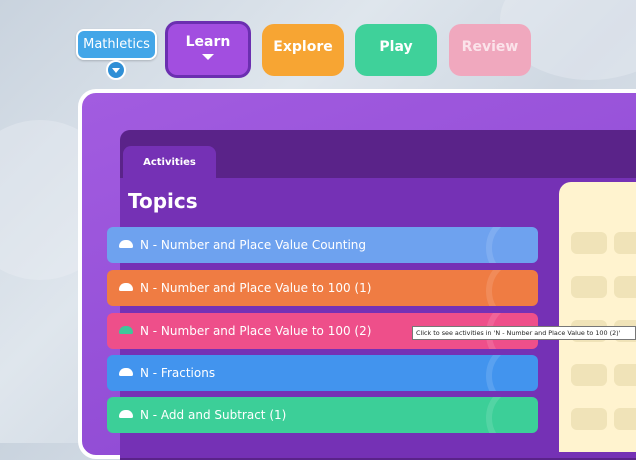 The width and height of the screenshot is (636, 460). Describe the element at coordinates (253, 245) in the screenshot. I see `topic-label: N - Number and Place Value Counting` at that location.